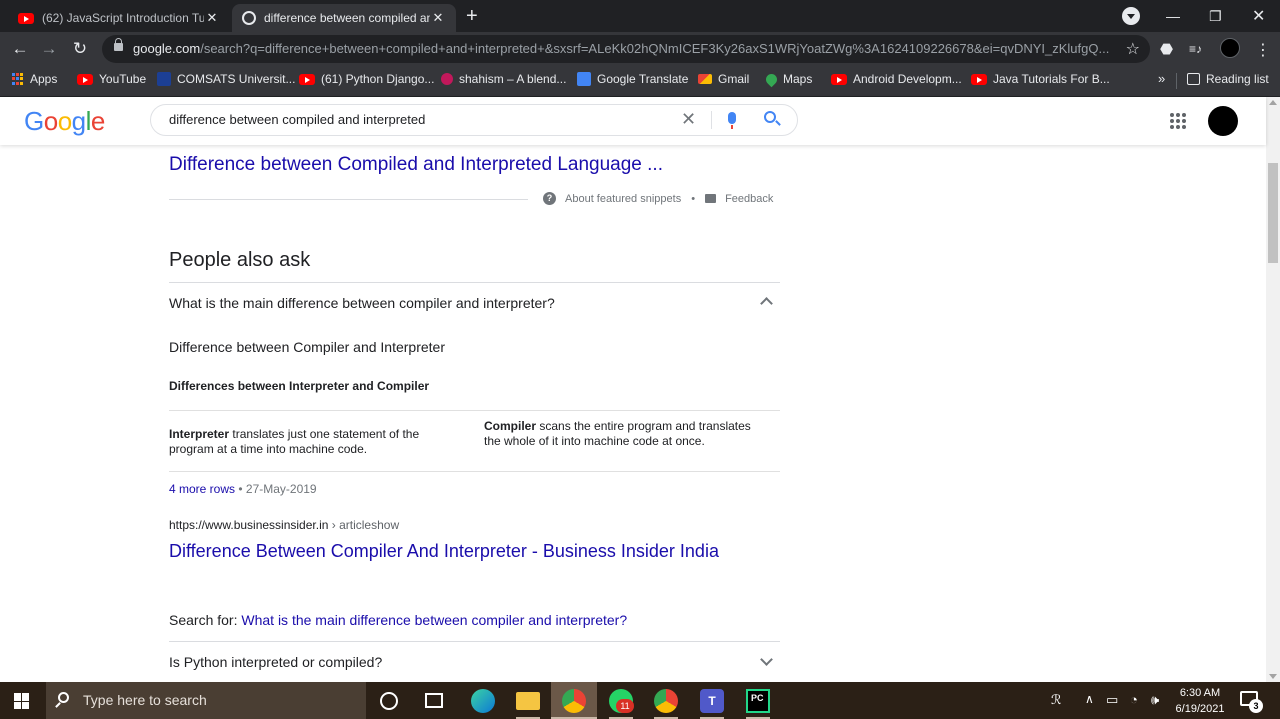  Describe the element at coordinates (1228, 79) in the screenshot. I see `reading-list-button: Reading list` at that location.